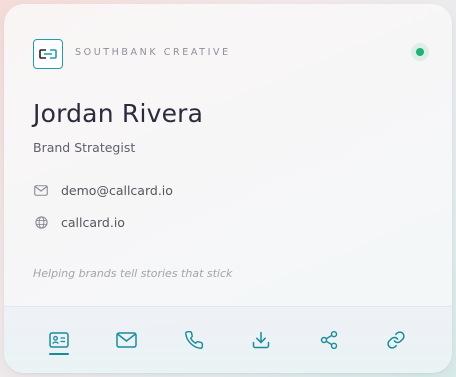  I want to click on online-status-dot, so click(420, 52).